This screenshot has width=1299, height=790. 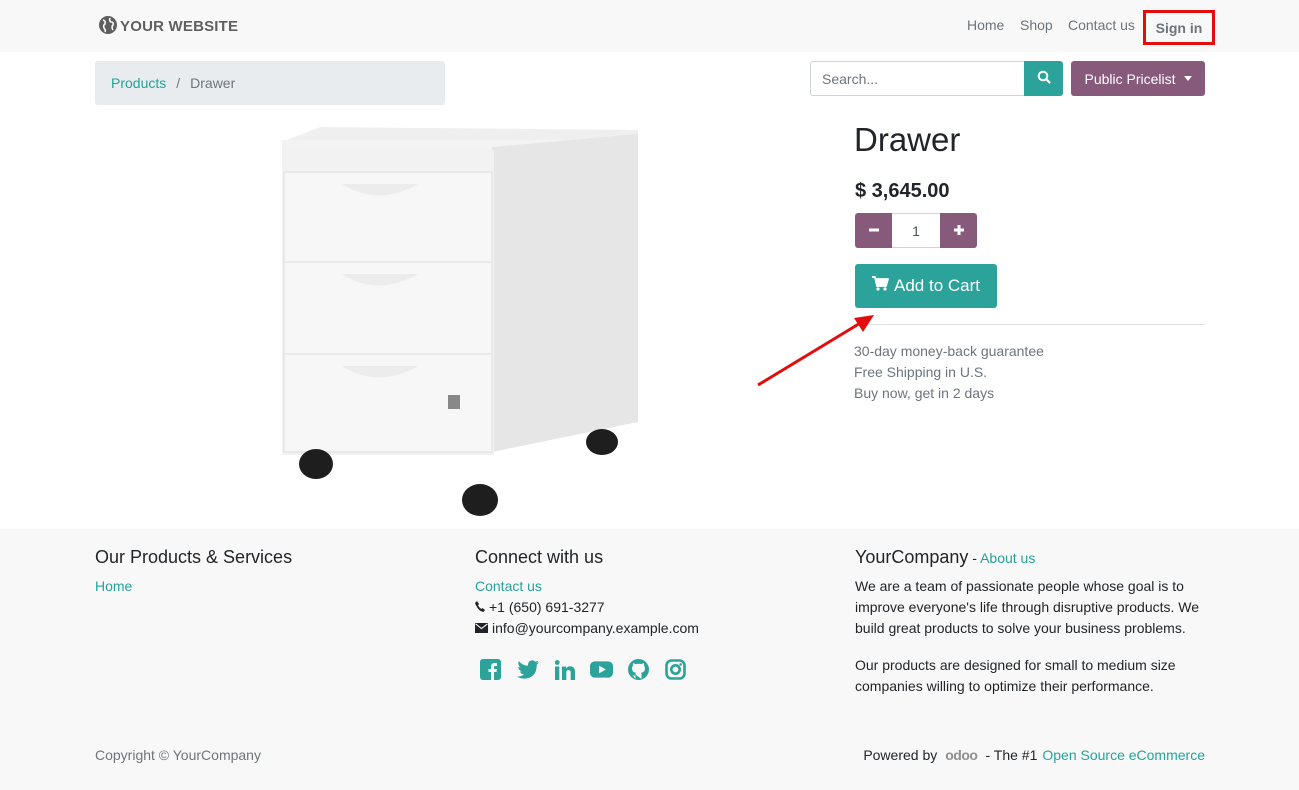 I want to click on powered-by-label: Powered by, so click(x=900, y=755).